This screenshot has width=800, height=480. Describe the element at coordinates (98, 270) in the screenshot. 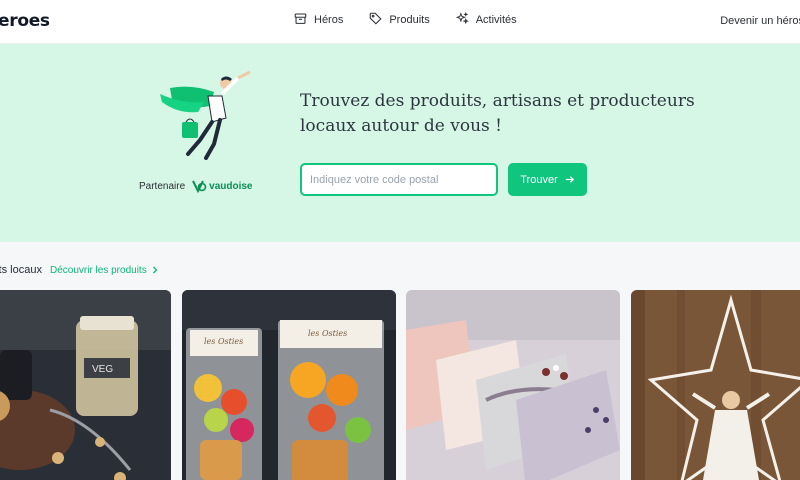

I see `discover-link-label: Découvrir les produits` at that location.